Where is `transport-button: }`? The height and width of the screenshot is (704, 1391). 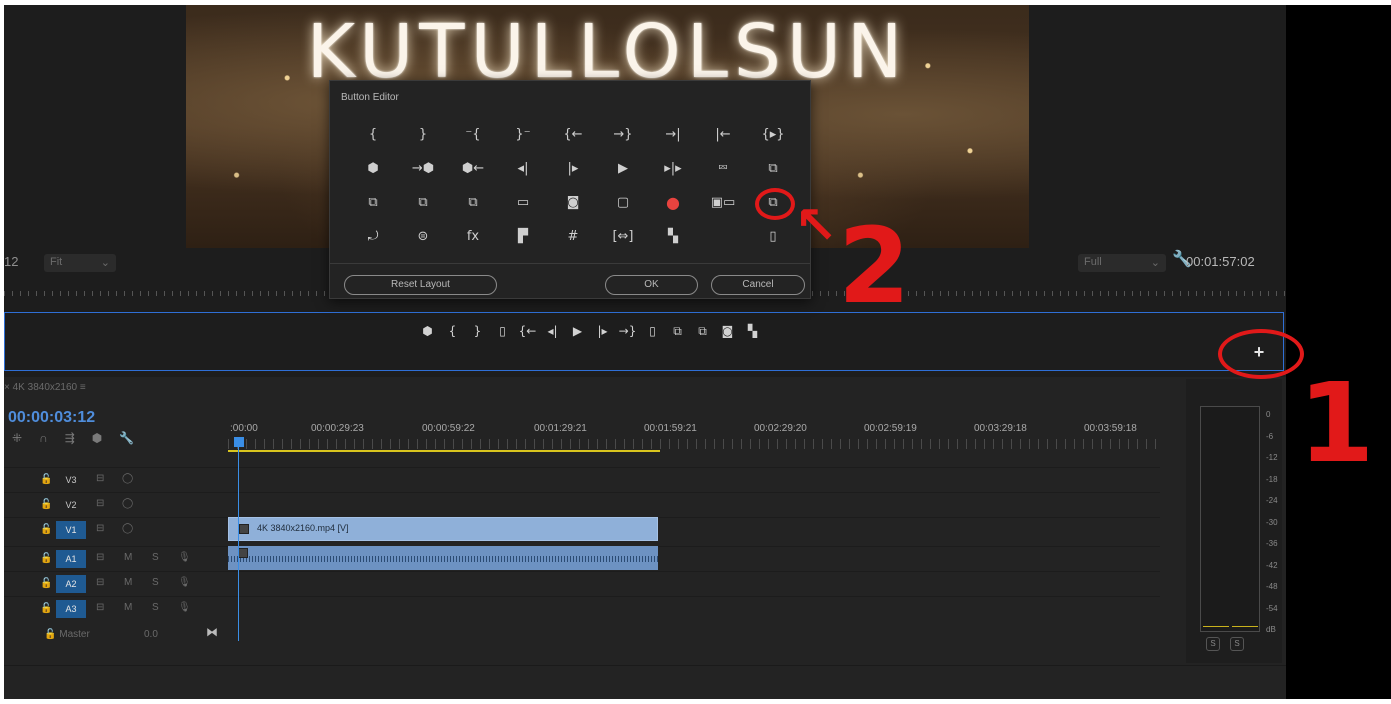
transport-button: } is located at coordinates (477, 331).